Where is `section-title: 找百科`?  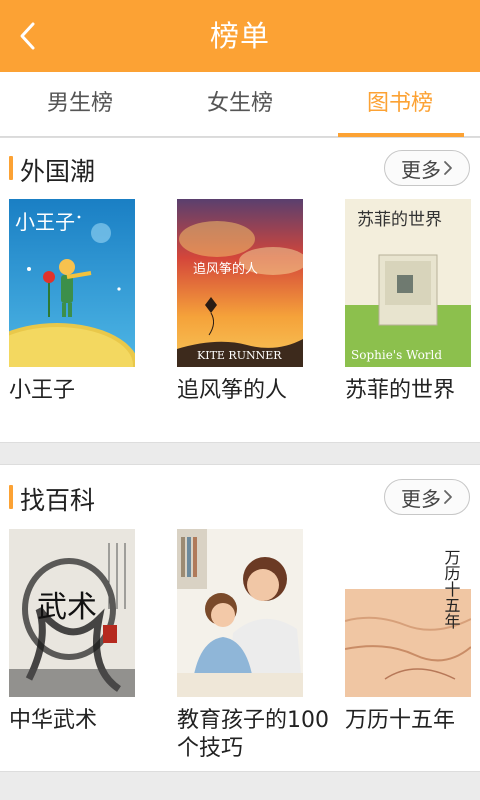 section-title: 找百科 is located at coordinates (58, 500).